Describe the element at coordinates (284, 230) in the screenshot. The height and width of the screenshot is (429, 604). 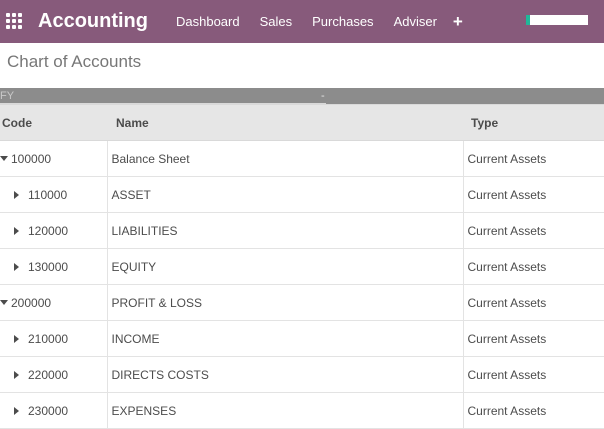
I see `account-name: LIABILITIES` at that location.